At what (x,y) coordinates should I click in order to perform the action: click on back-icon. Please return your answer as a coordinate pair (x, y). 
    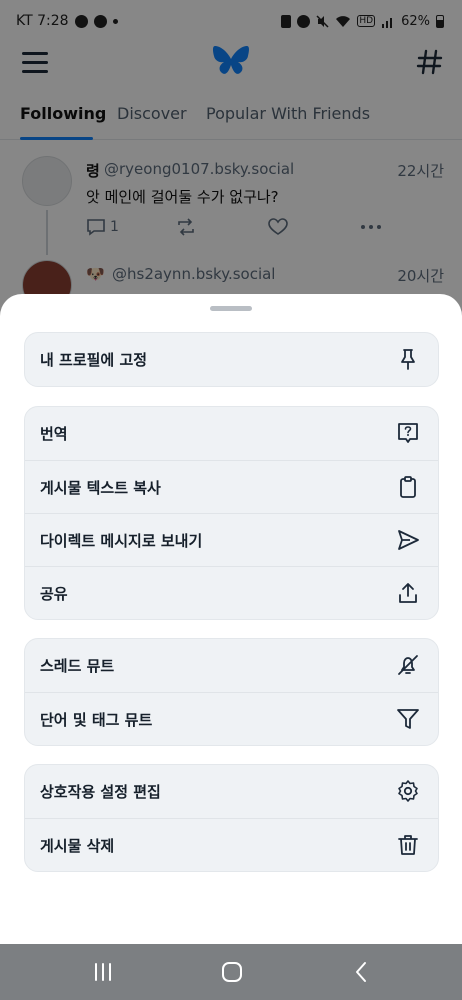
    Looking at the image, I should click on (362, 972).